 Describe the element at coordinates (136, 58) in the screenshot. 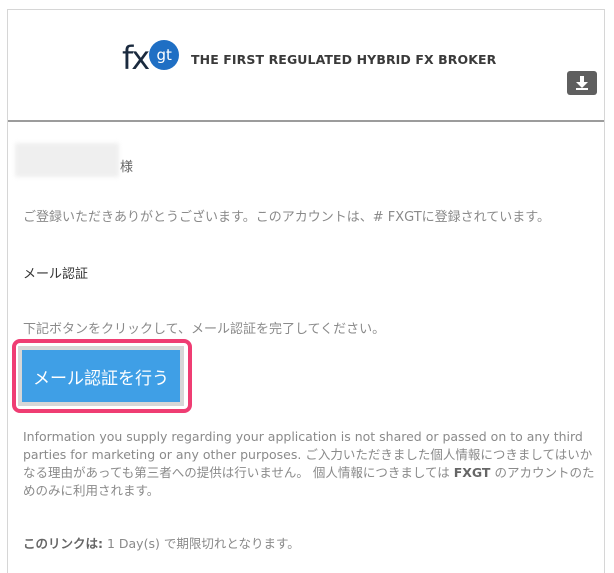

I see `logo-text: fx` at that location.